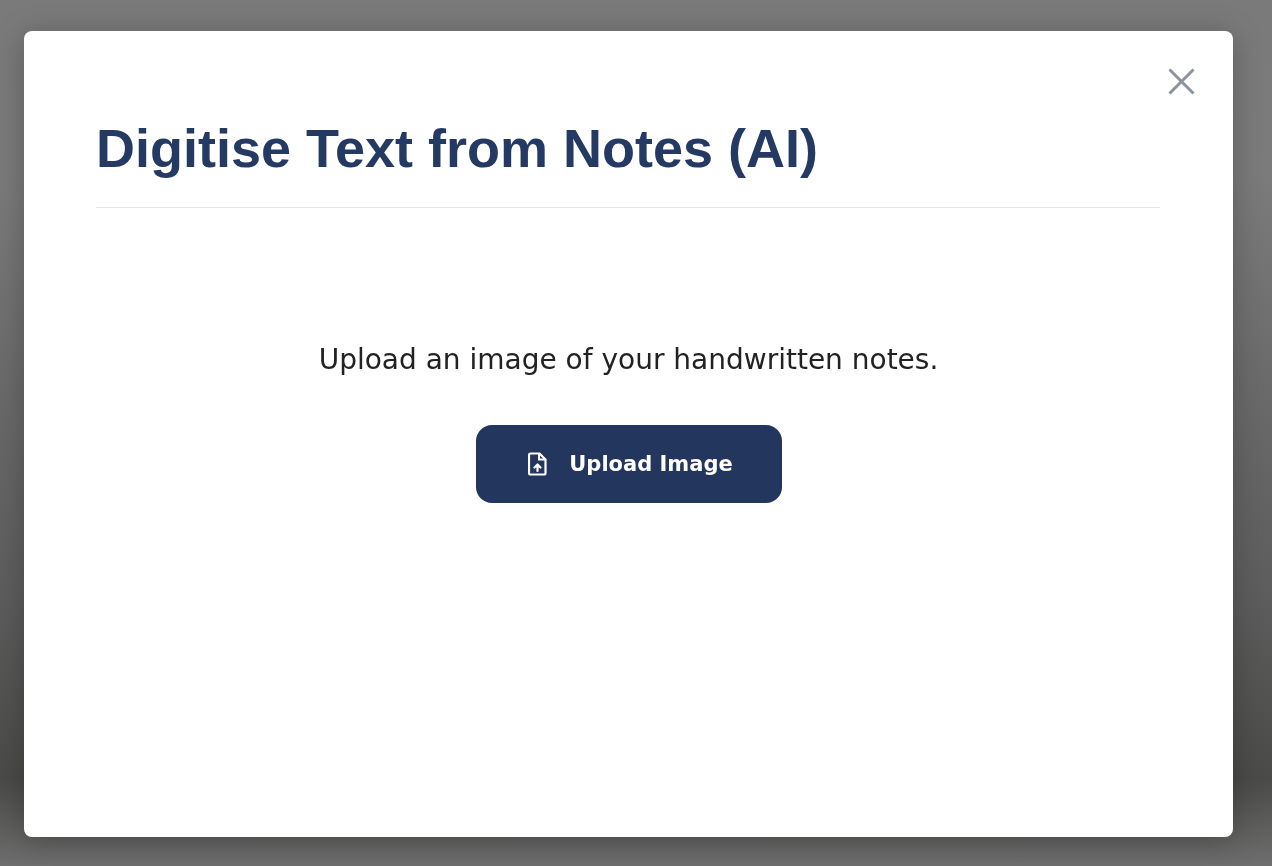 Image resolution: width=1272 pixels, height=866 pixels. What do you see at coordinates (628, 464) in the screenshot?
I see `upload-image-button: Upload Image` at bounding box center [628, 464].